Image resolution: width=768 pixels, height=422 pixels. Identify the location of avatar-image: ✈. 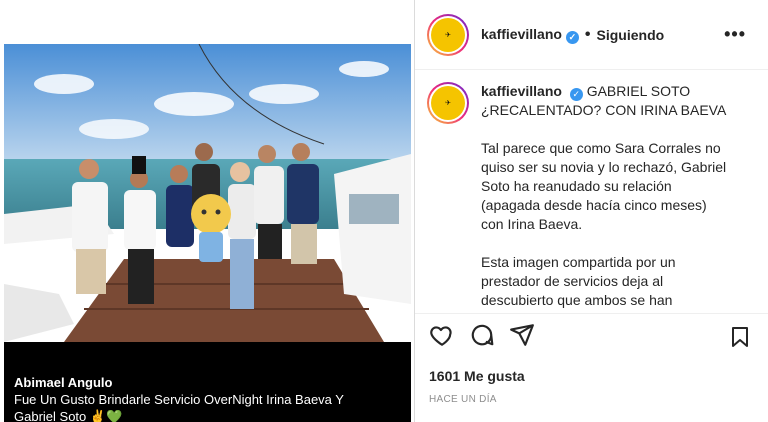
(448, 34).